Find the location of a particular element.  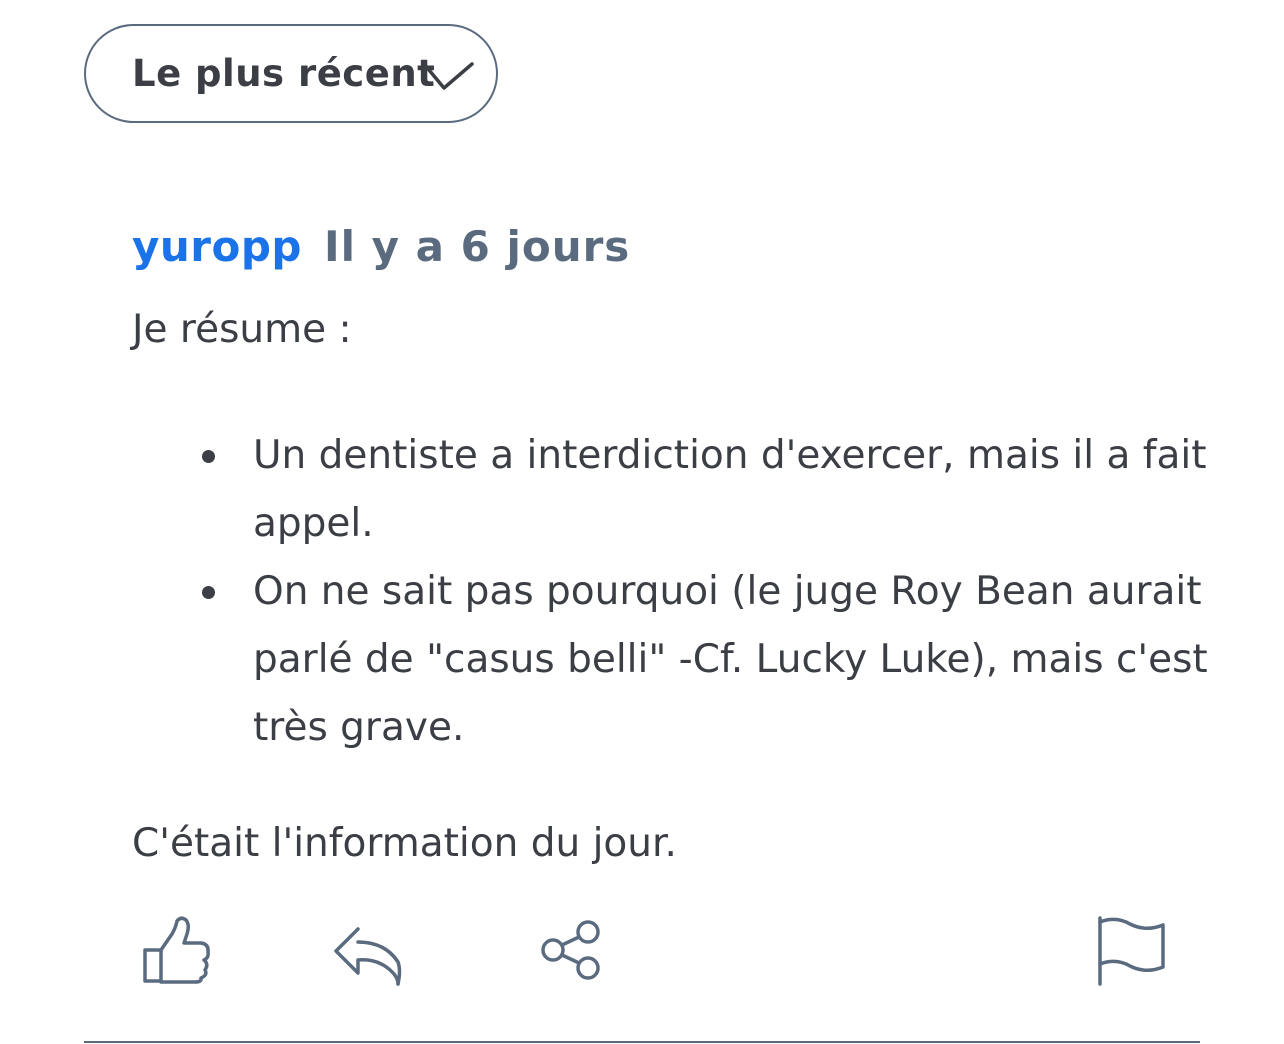

comment-header: yuropp Il y a 6 jours is located at coordinates (381, 246).